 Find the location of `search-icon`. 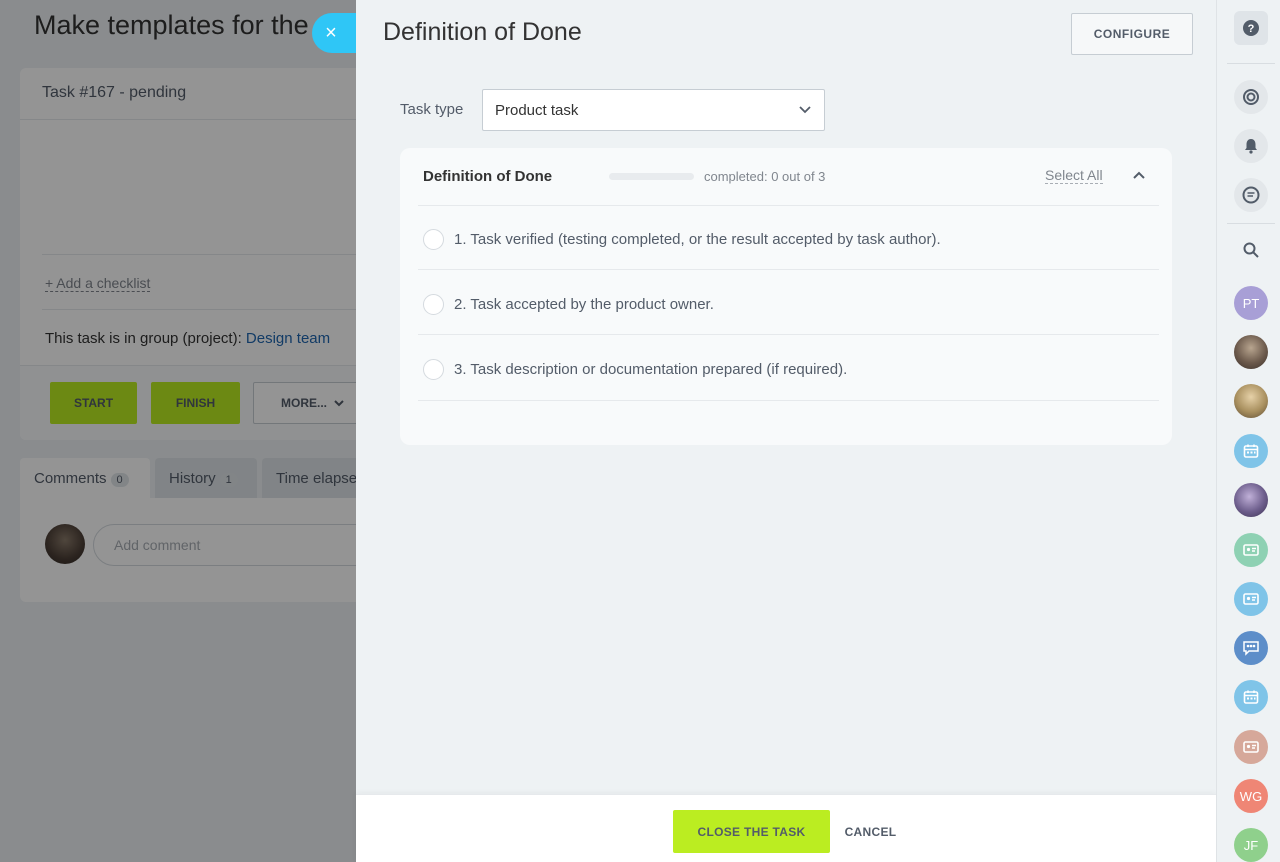

search-icon is located at coordinates (1251, 250).